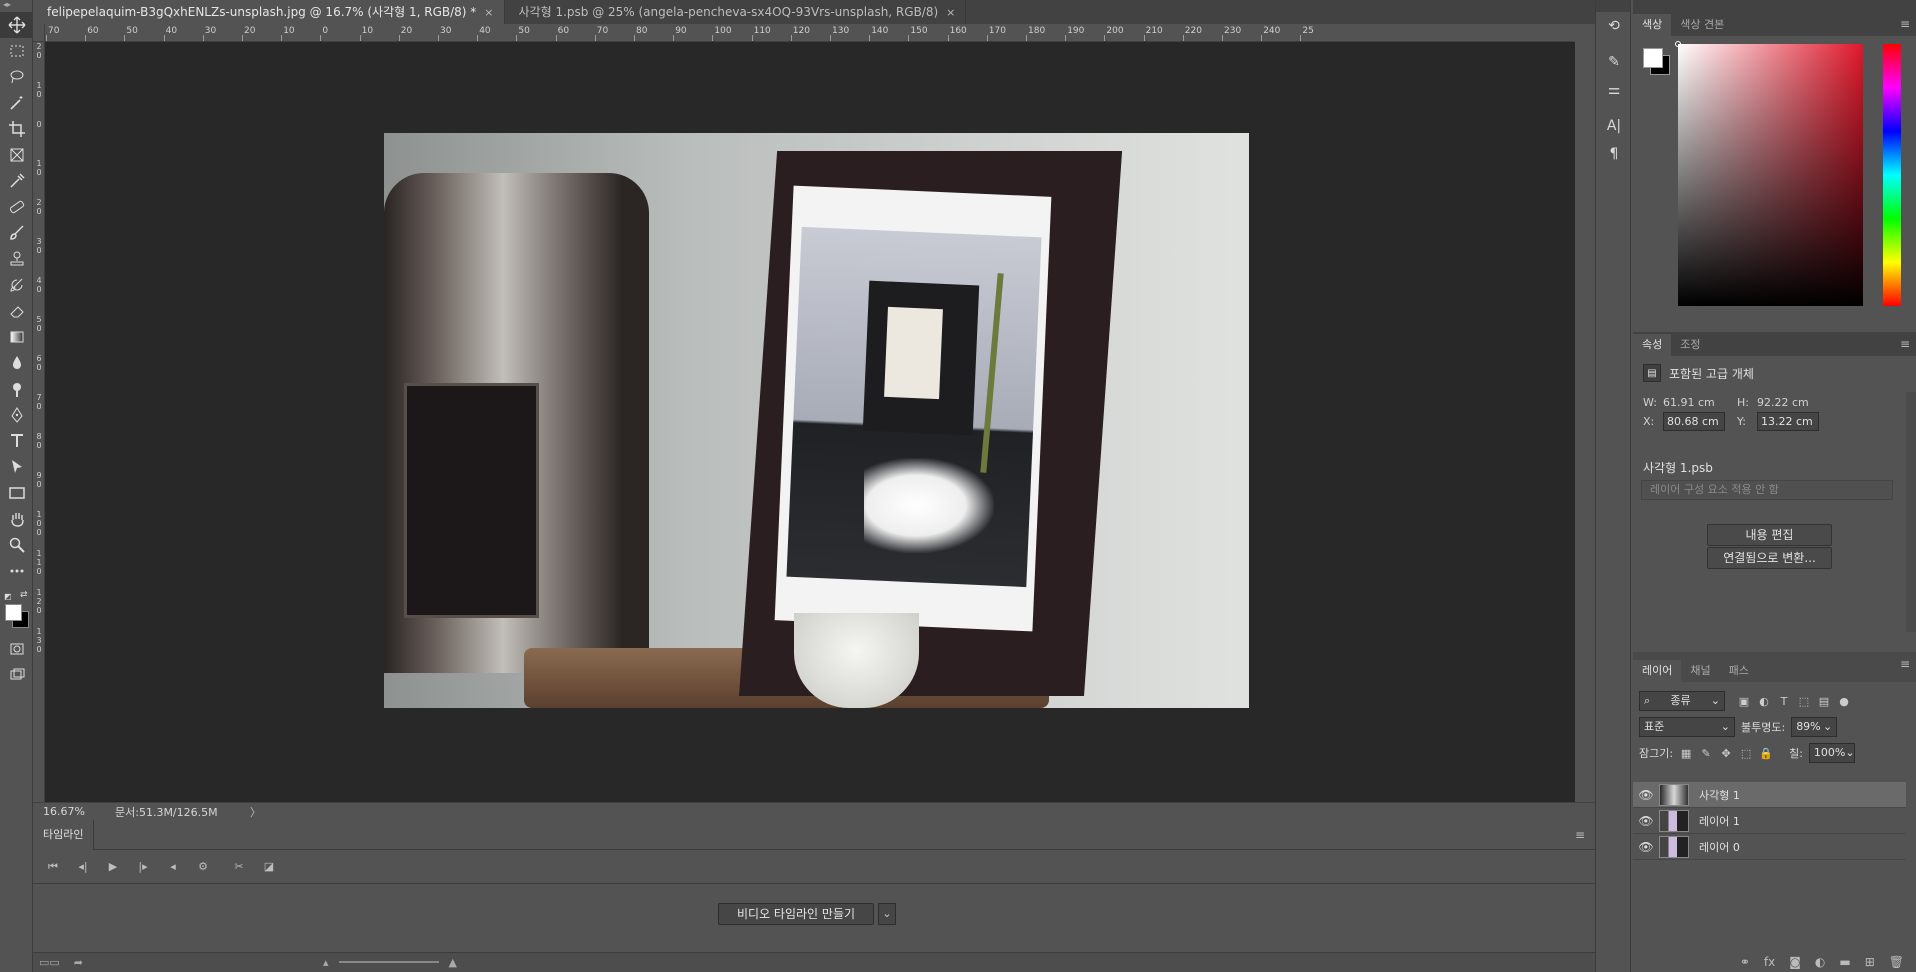 The width and height of the screenshot is (1916, 972). Describe the element at coordinates (16, 103) in the screenshot. I see `magic-wand-icon` at that location.